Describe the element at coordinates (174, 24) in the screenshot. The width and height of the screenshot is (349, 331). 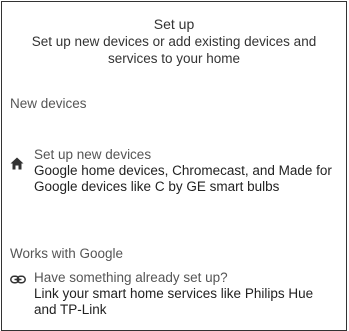
I see `page-title: Set up` at that location.